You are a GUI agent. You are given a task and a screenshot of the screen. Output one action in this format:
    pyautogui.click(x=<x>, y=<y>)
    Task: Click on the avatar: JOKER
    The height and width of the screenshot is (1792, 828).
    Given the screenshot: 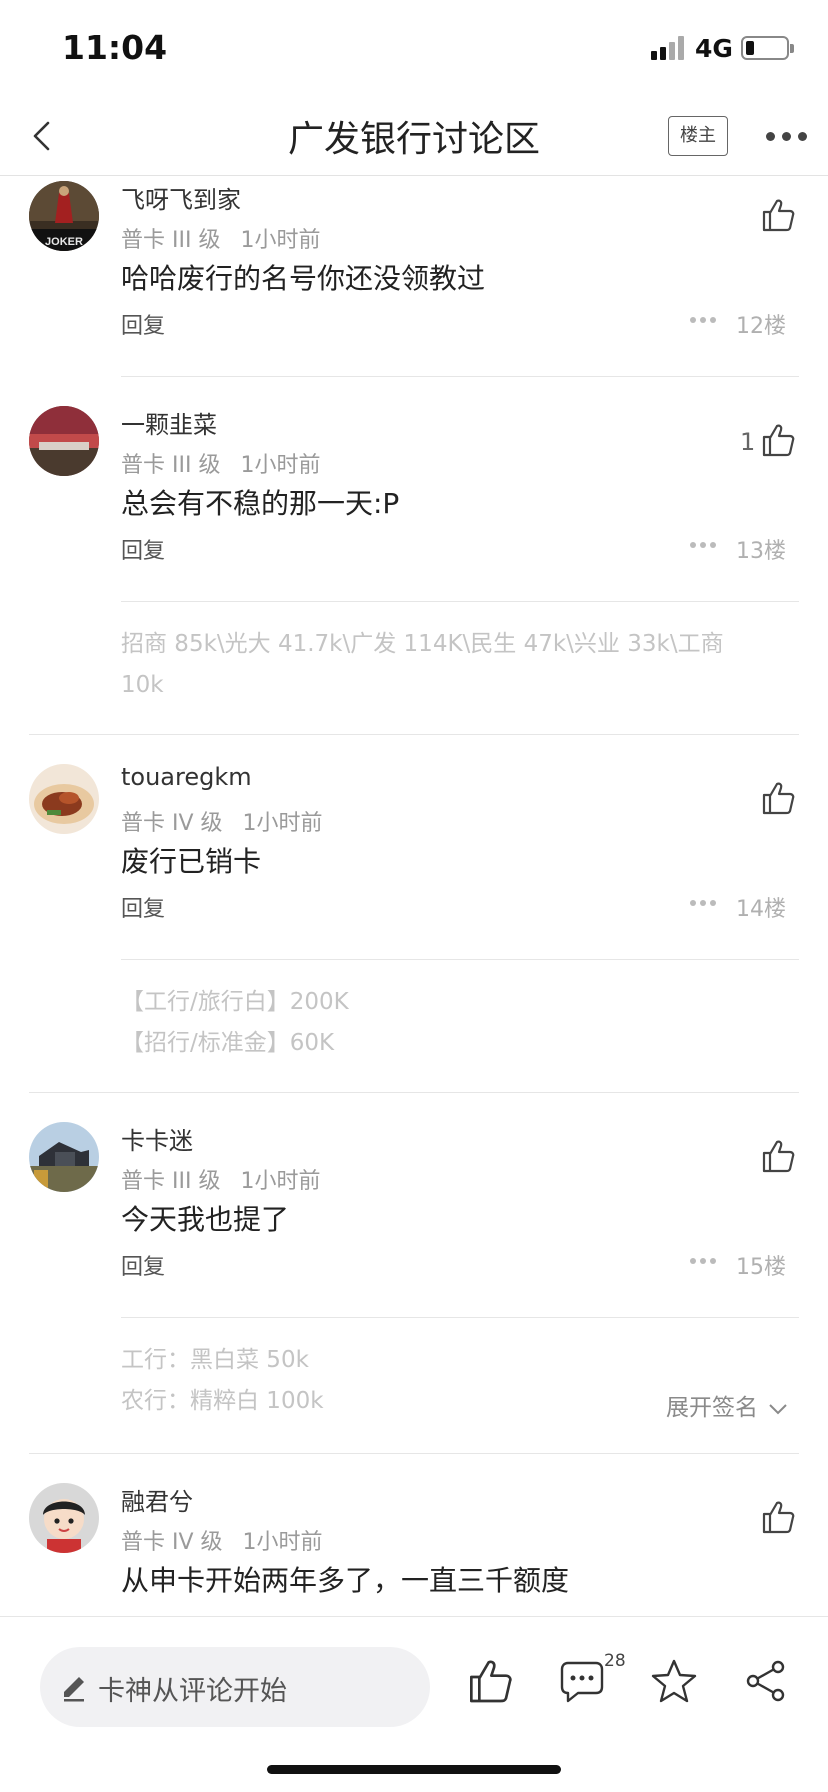 What is the action you would take?
    pyautogui.click(x=64, y=216)
    